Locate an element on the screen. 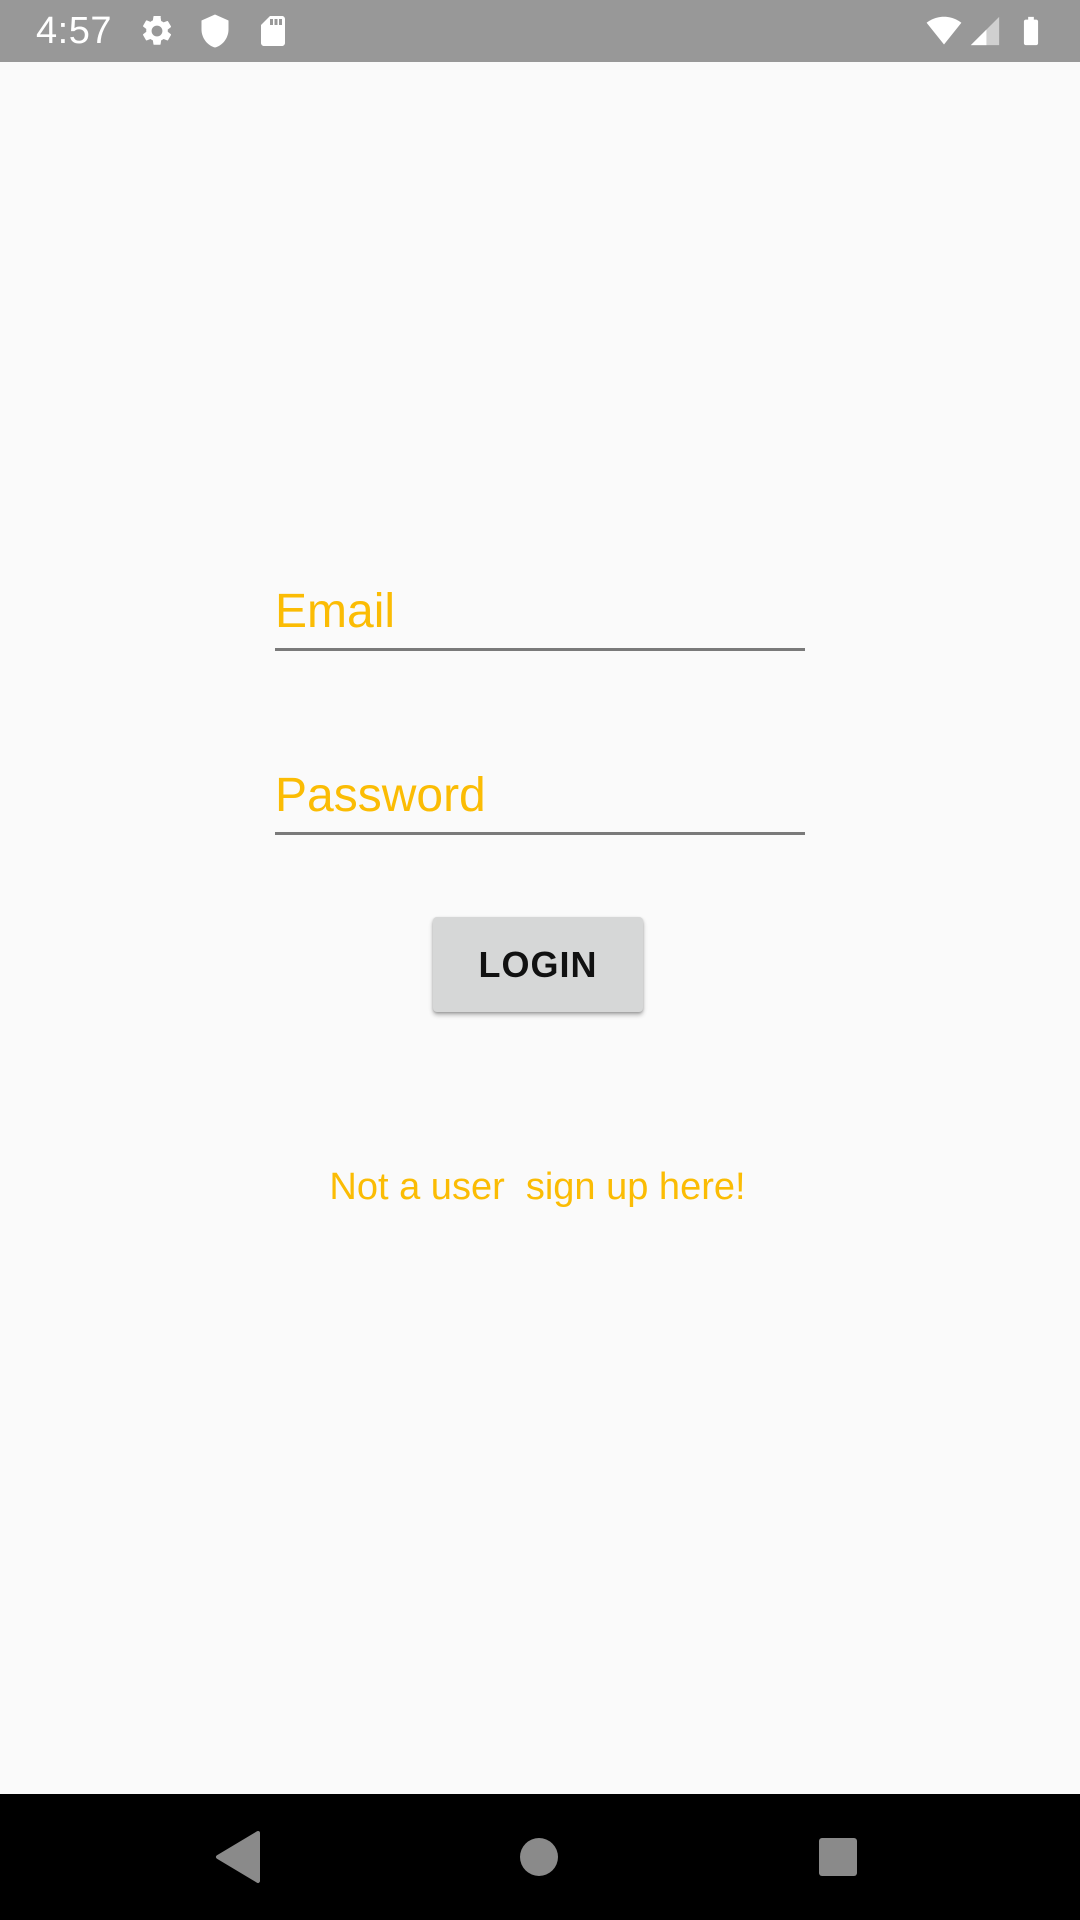 This screenshot has width=1080, height=1920. signal-icon is located at coordinates (985, 31).